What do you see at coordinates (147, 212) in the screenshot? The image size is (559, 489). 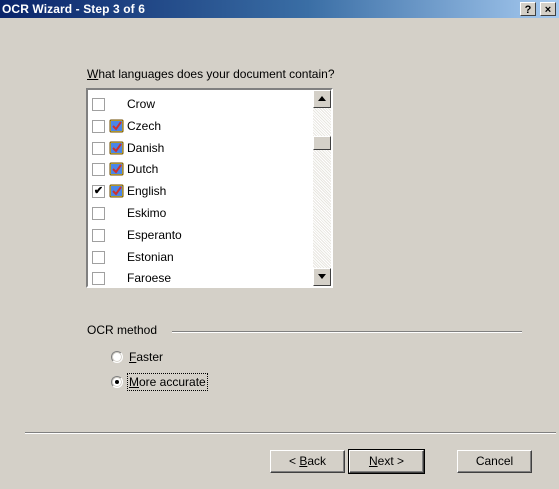 I see `language-label: Eskimo` at bounding box center [147, 212].